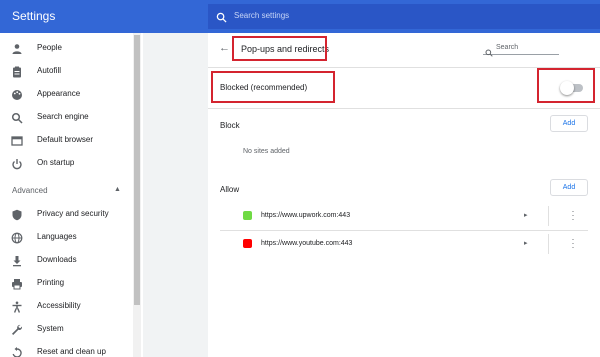 Image resolution: width=600 pixels, height=357 pixels. I want to click on sidebar-scrollbar-thumb, so click(137, 170).